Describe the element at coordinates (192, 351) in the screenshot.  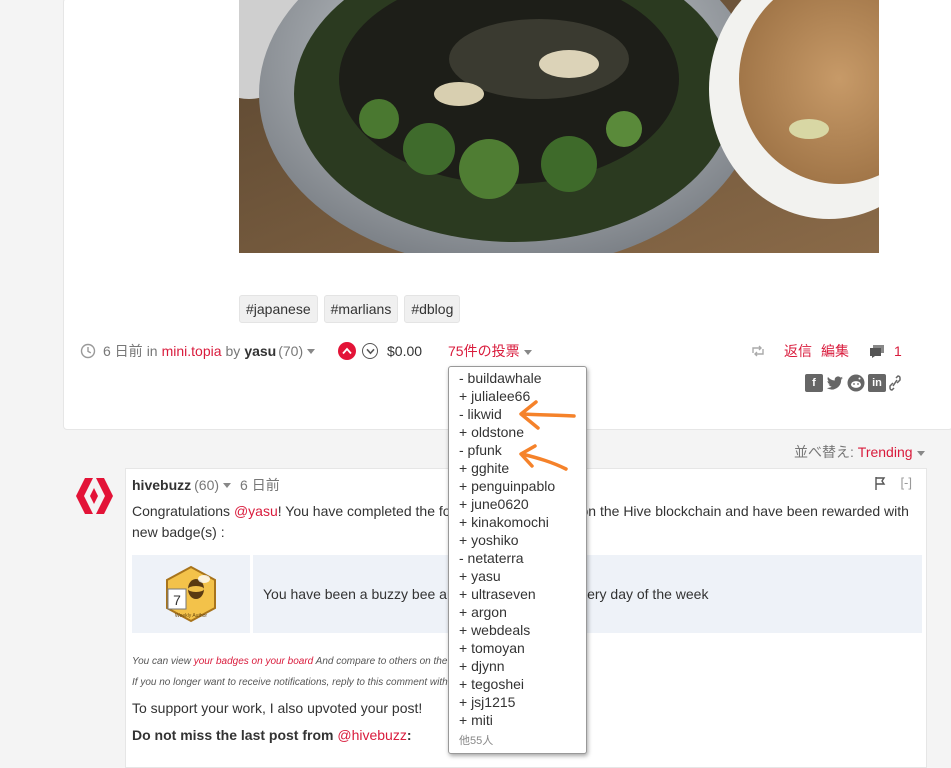
I see `community-link: mini.topia` at that location.